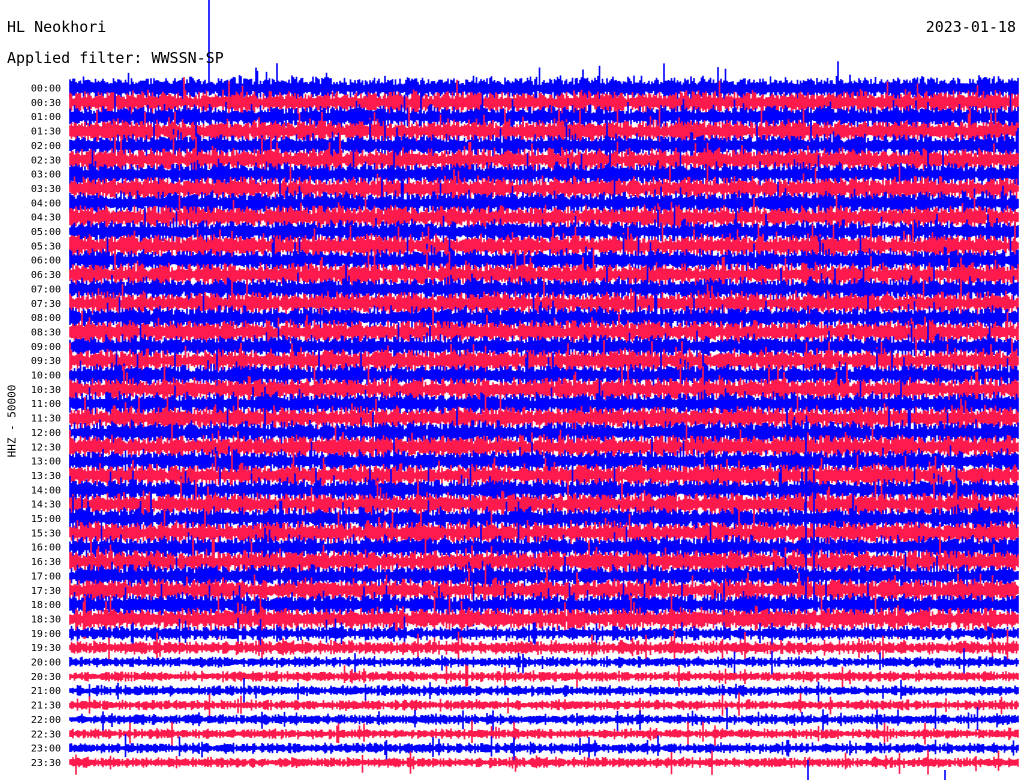 The height and width of the screenshot is (780, 1024). What do you see at coordinates (46, 132) in the screenshot?
I see `row-label: 01:30` at bounding box center [46, 132].